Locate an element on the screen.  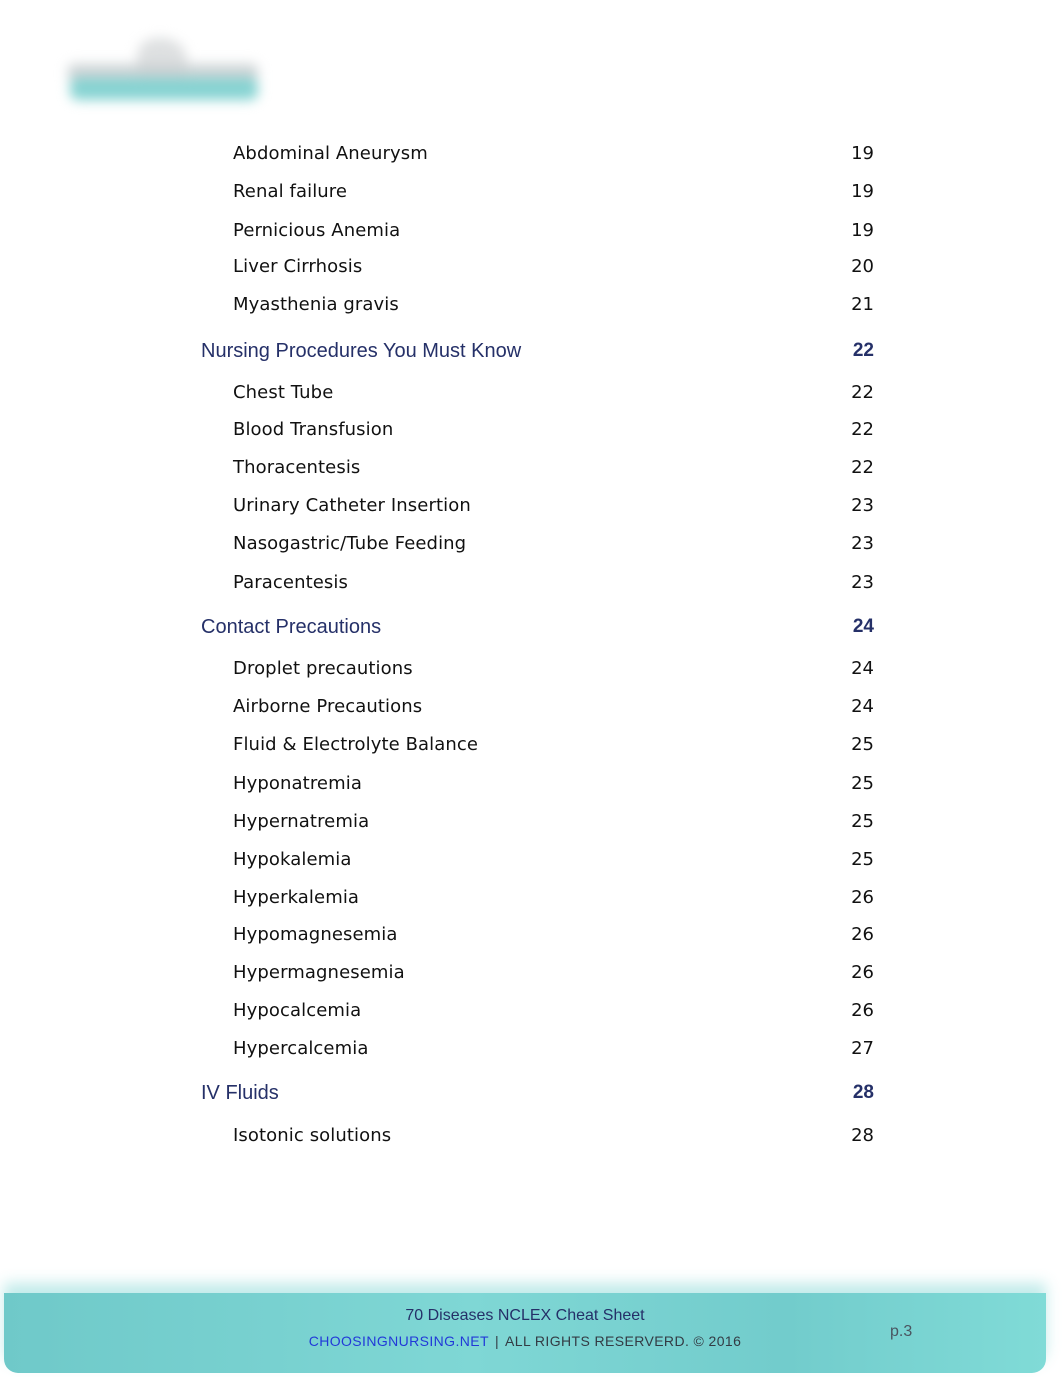
toc-entry: Nasogastric/Tube Feeding 23 is located at coordinates (531, 545).